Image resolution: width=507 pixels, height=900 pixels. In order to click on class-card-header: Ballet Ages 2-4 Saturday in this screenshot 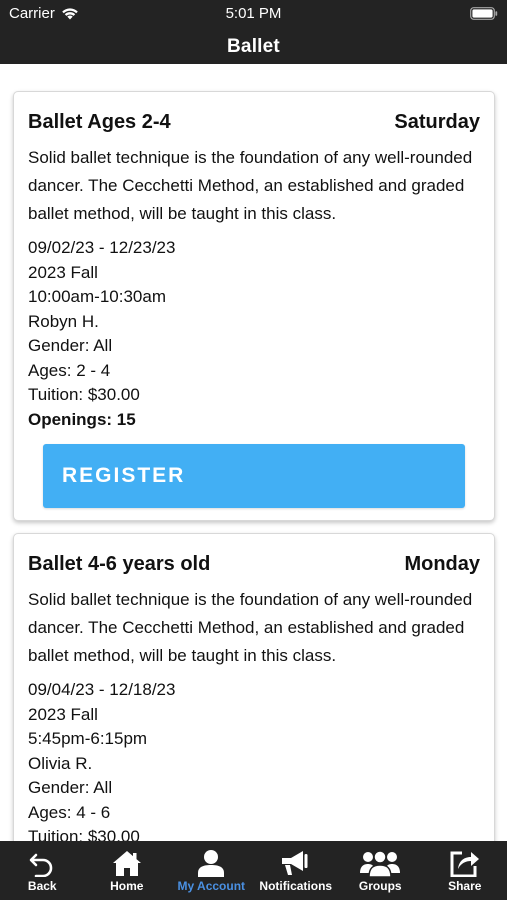, I will do `click(254, 122)`.